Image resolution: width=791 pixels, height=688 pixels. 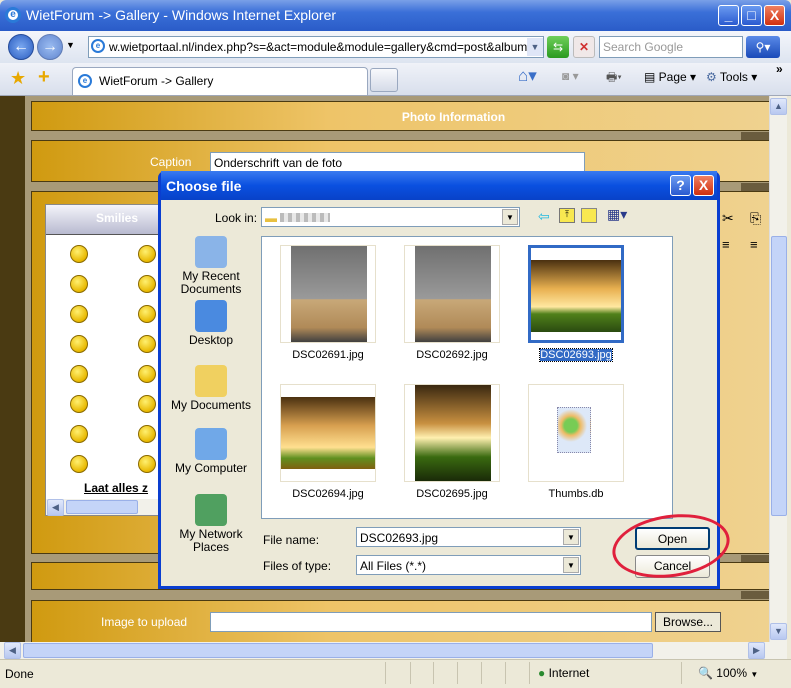 What do you see at coordinates (328, 494) in the screenshot?
I see `file-name: DSC02694.jpg` at bounding box center [328, 494].